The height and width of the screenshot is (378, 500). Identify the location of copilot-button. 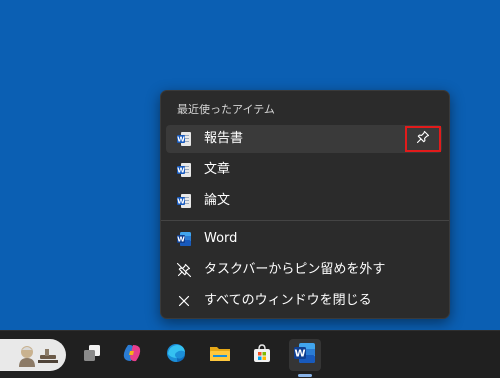
(132, 355).